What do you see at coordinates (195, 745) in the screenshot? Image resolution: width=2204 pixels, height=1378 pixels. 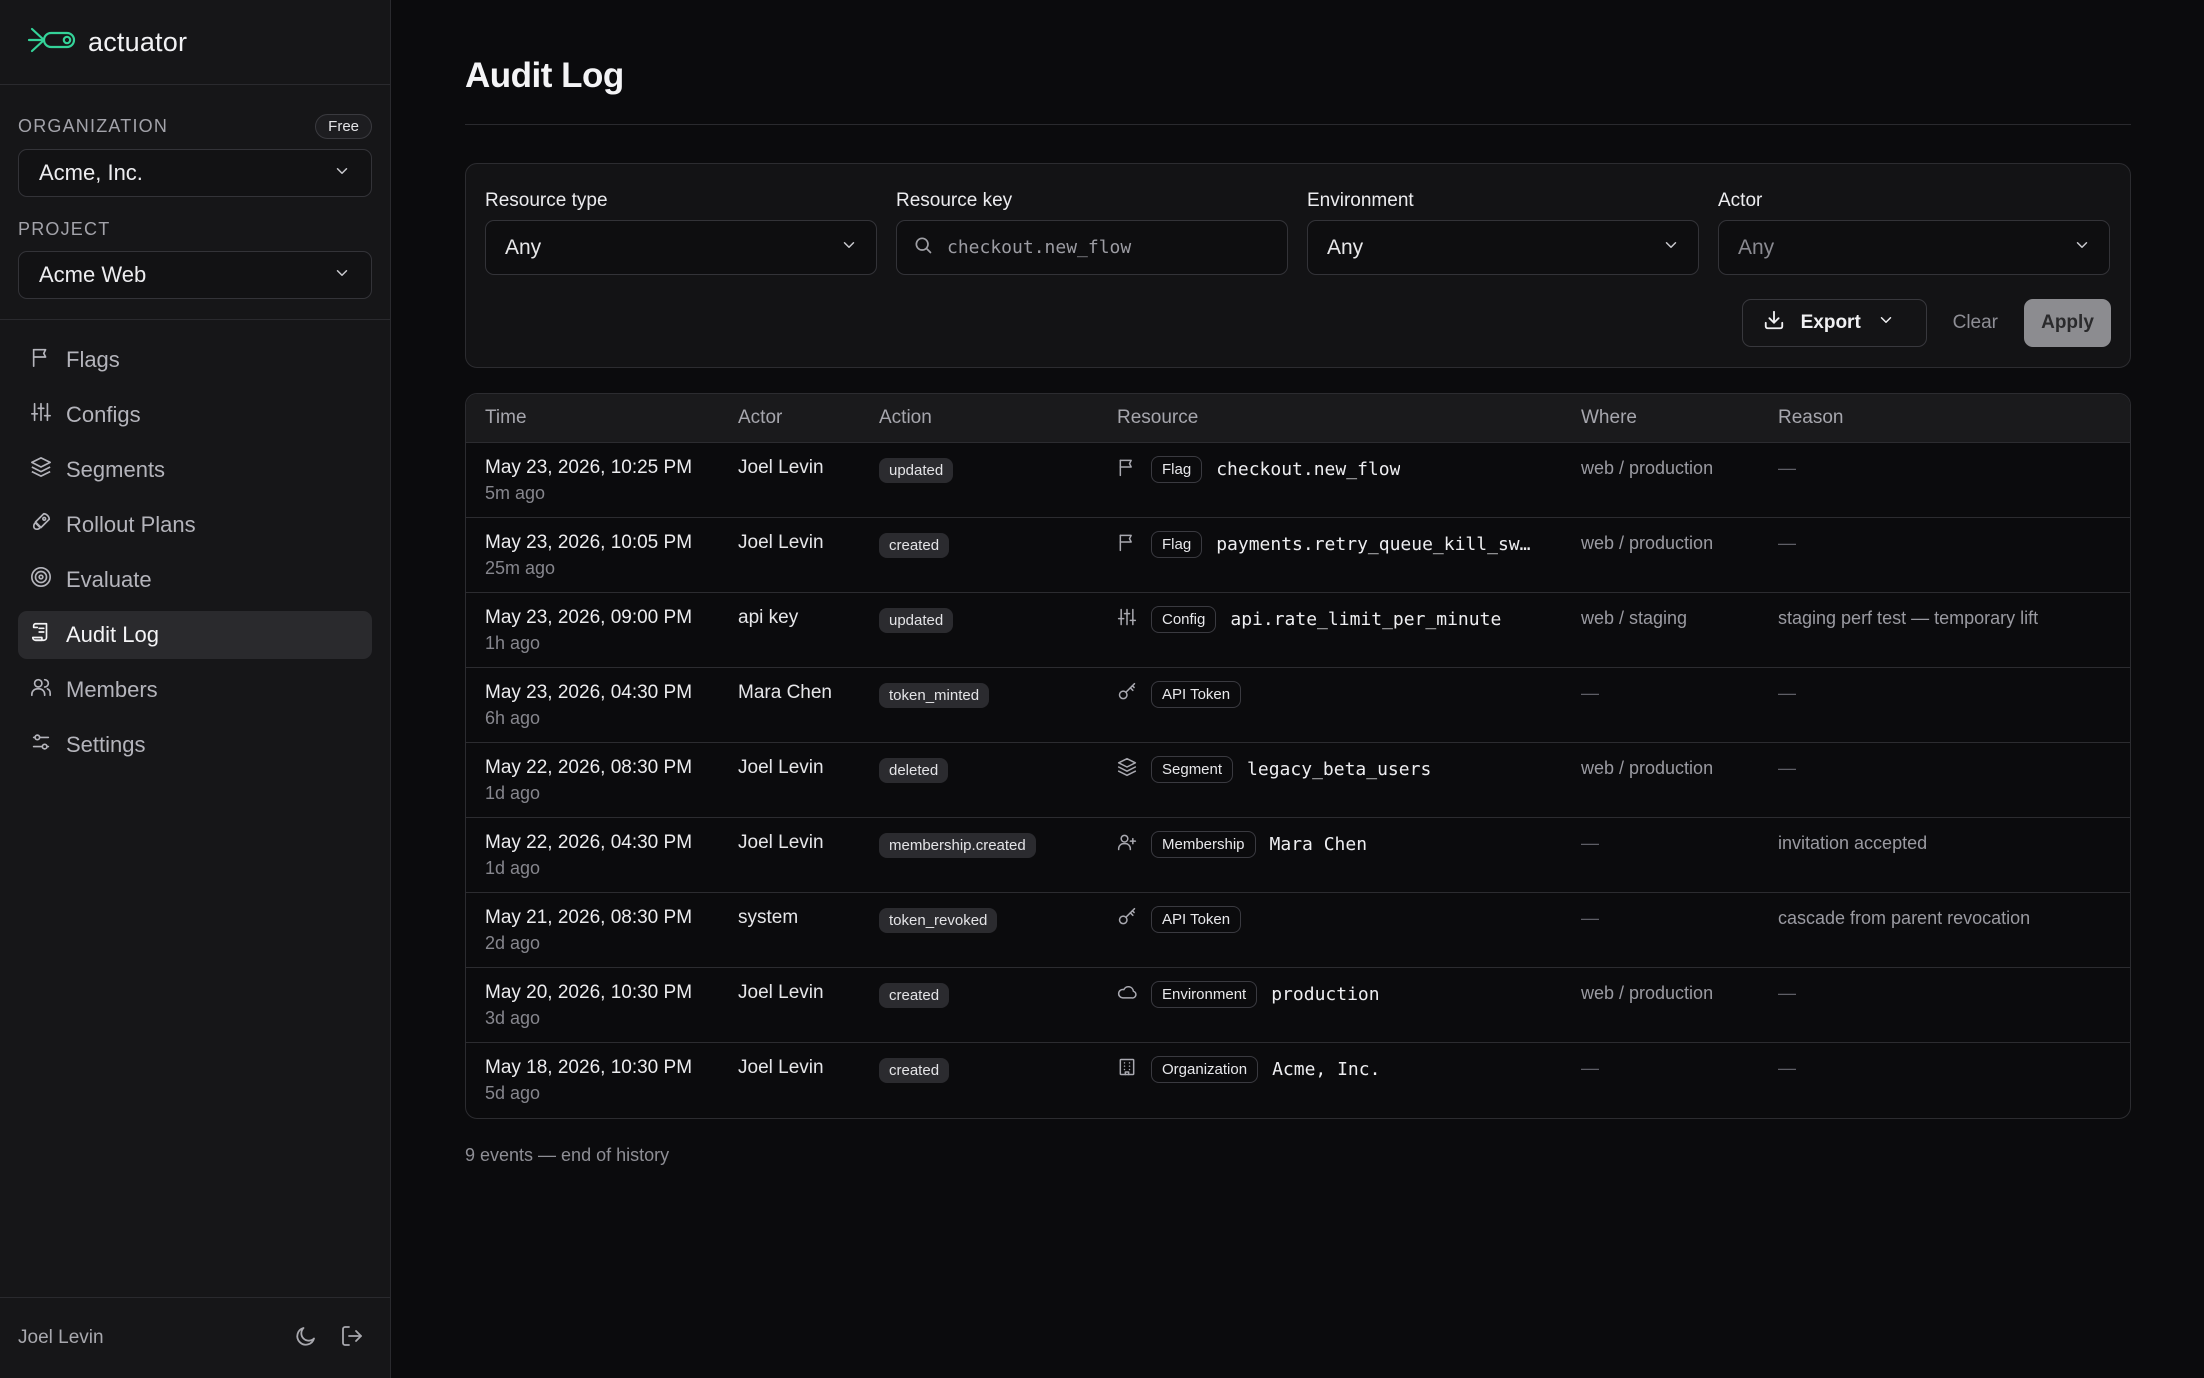 I see `sidebar-item-settings: Settings` at bounding box center [195, 745].